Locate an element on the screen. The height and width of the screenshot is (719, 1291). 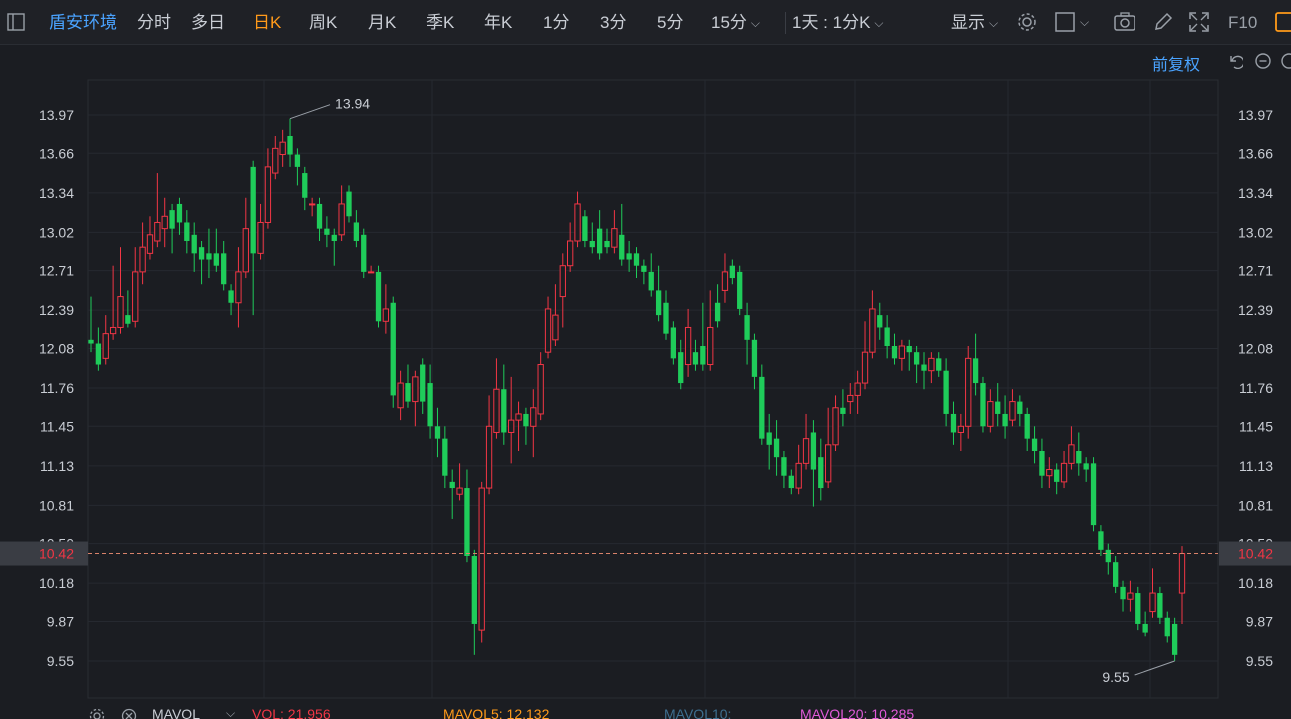
price-tick-right: 11.45 is located at coordinates (1256, 426).